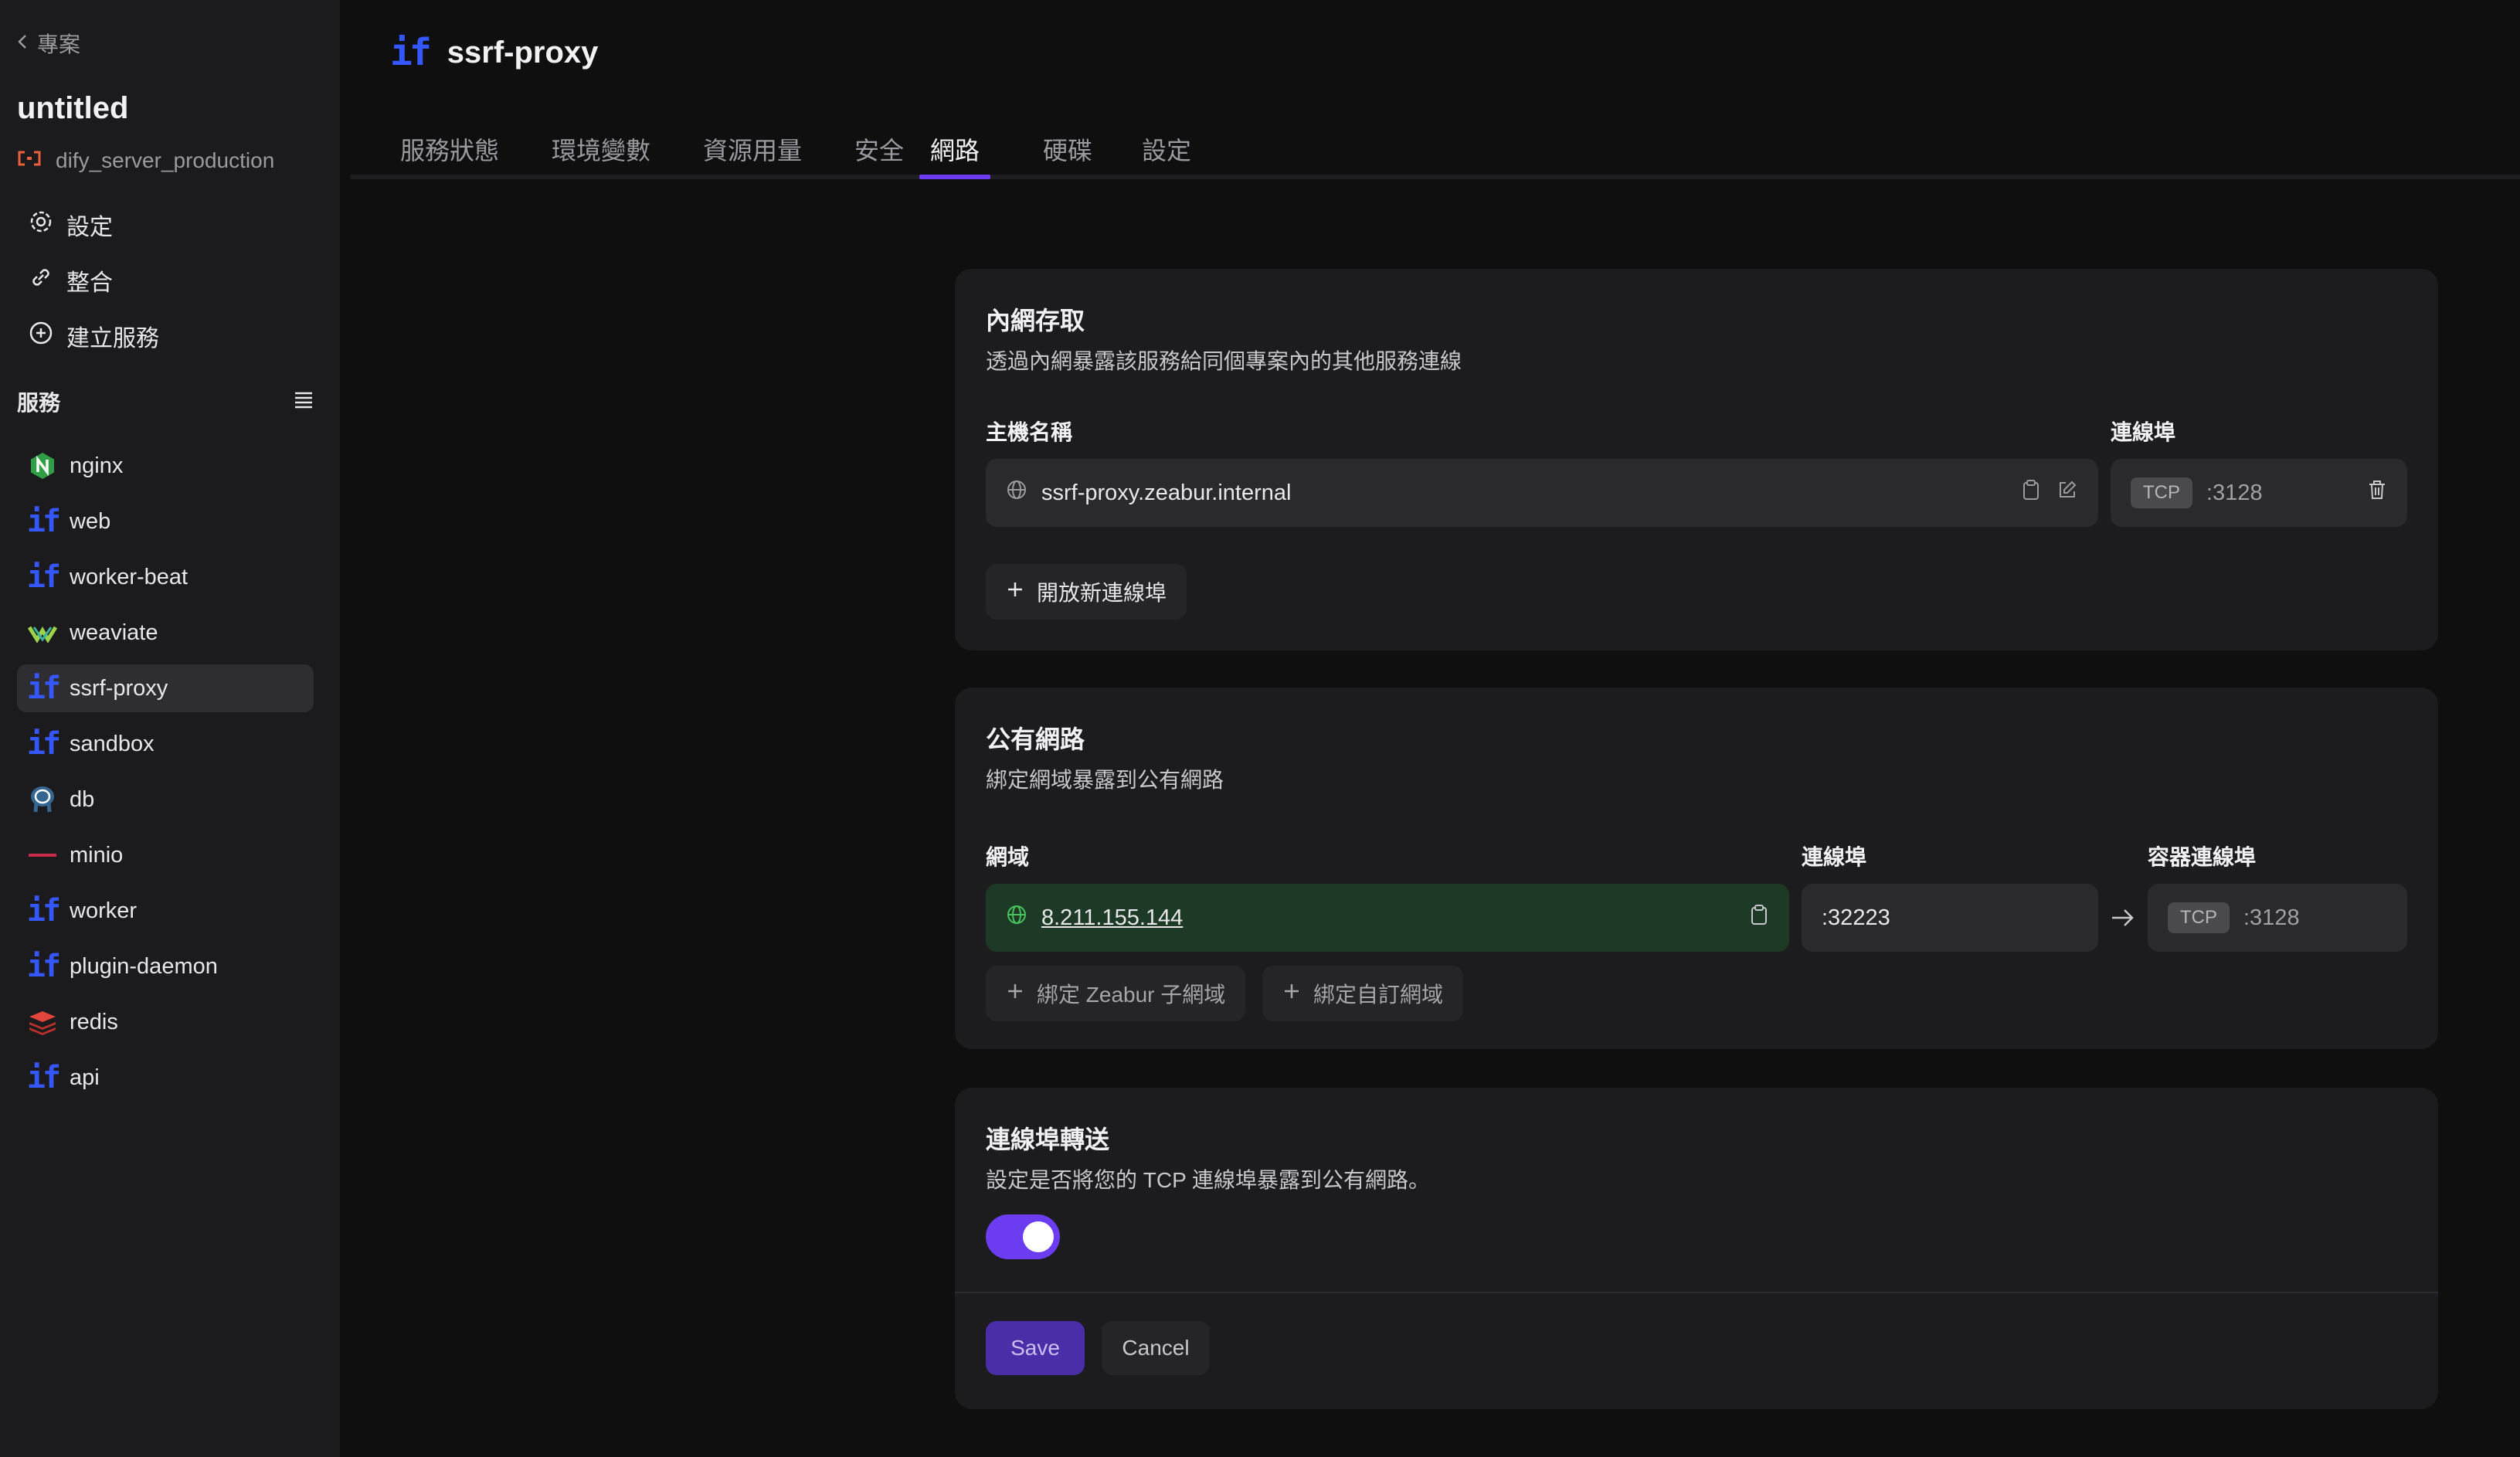  I want to click on service-name: worker, so click(104, 910).